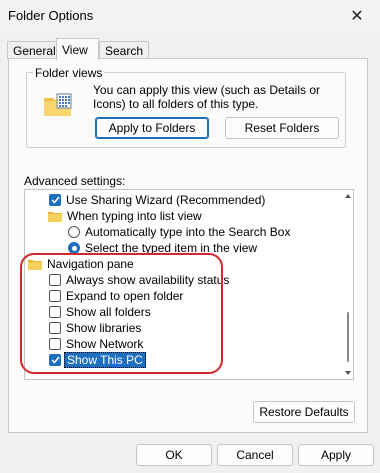 This screenshot has width=380, height=473. Describe the element at coordinates (74, 248) in the screenshot. I see `radio-button-selected` at that location.